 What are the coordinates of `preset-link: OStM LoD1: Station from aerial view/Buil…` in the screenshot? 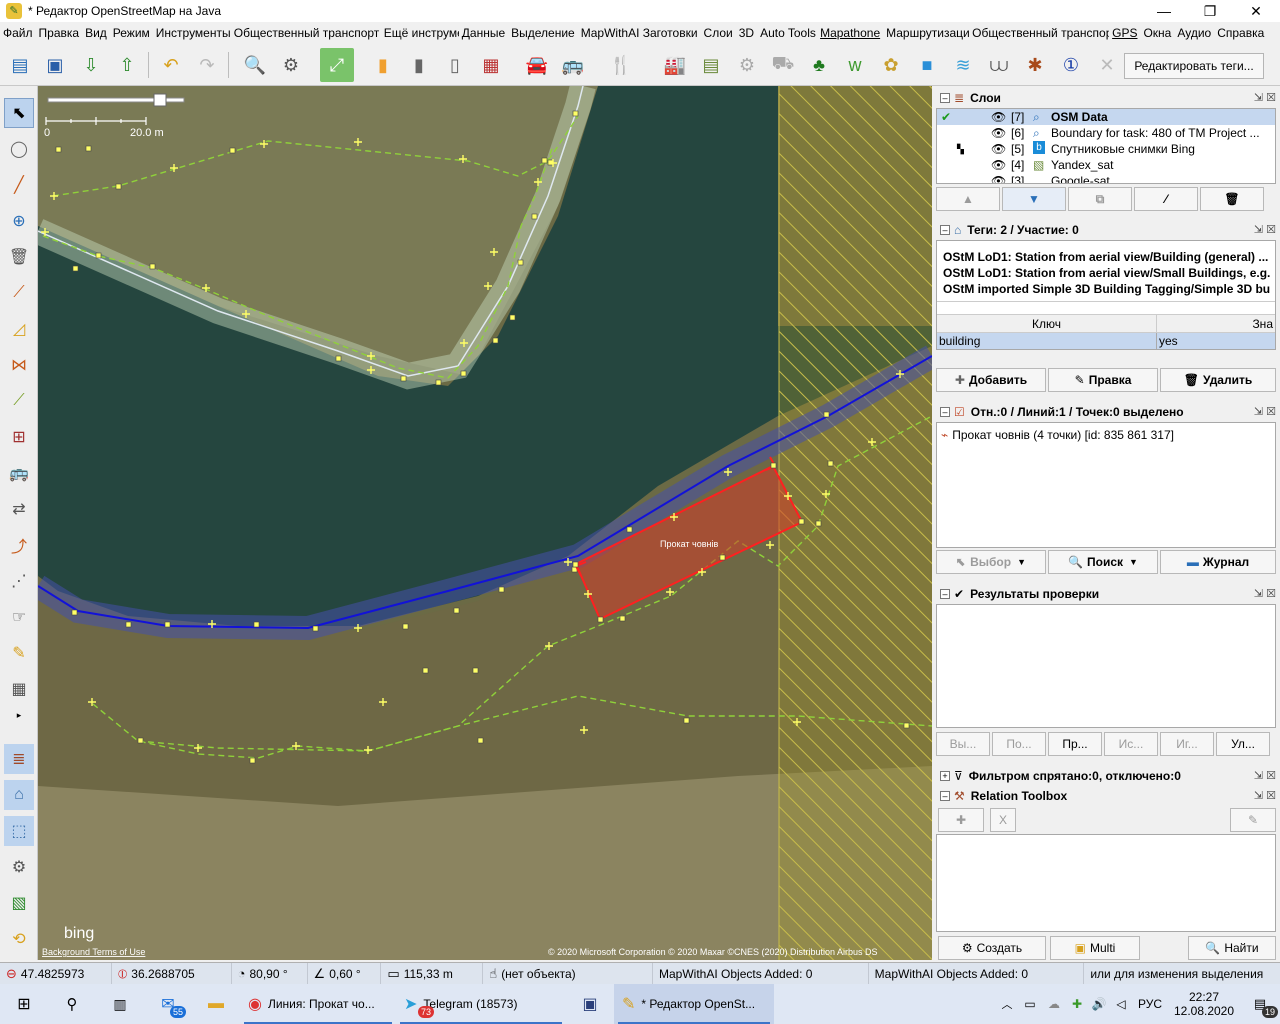 It's located at (1106, 257).